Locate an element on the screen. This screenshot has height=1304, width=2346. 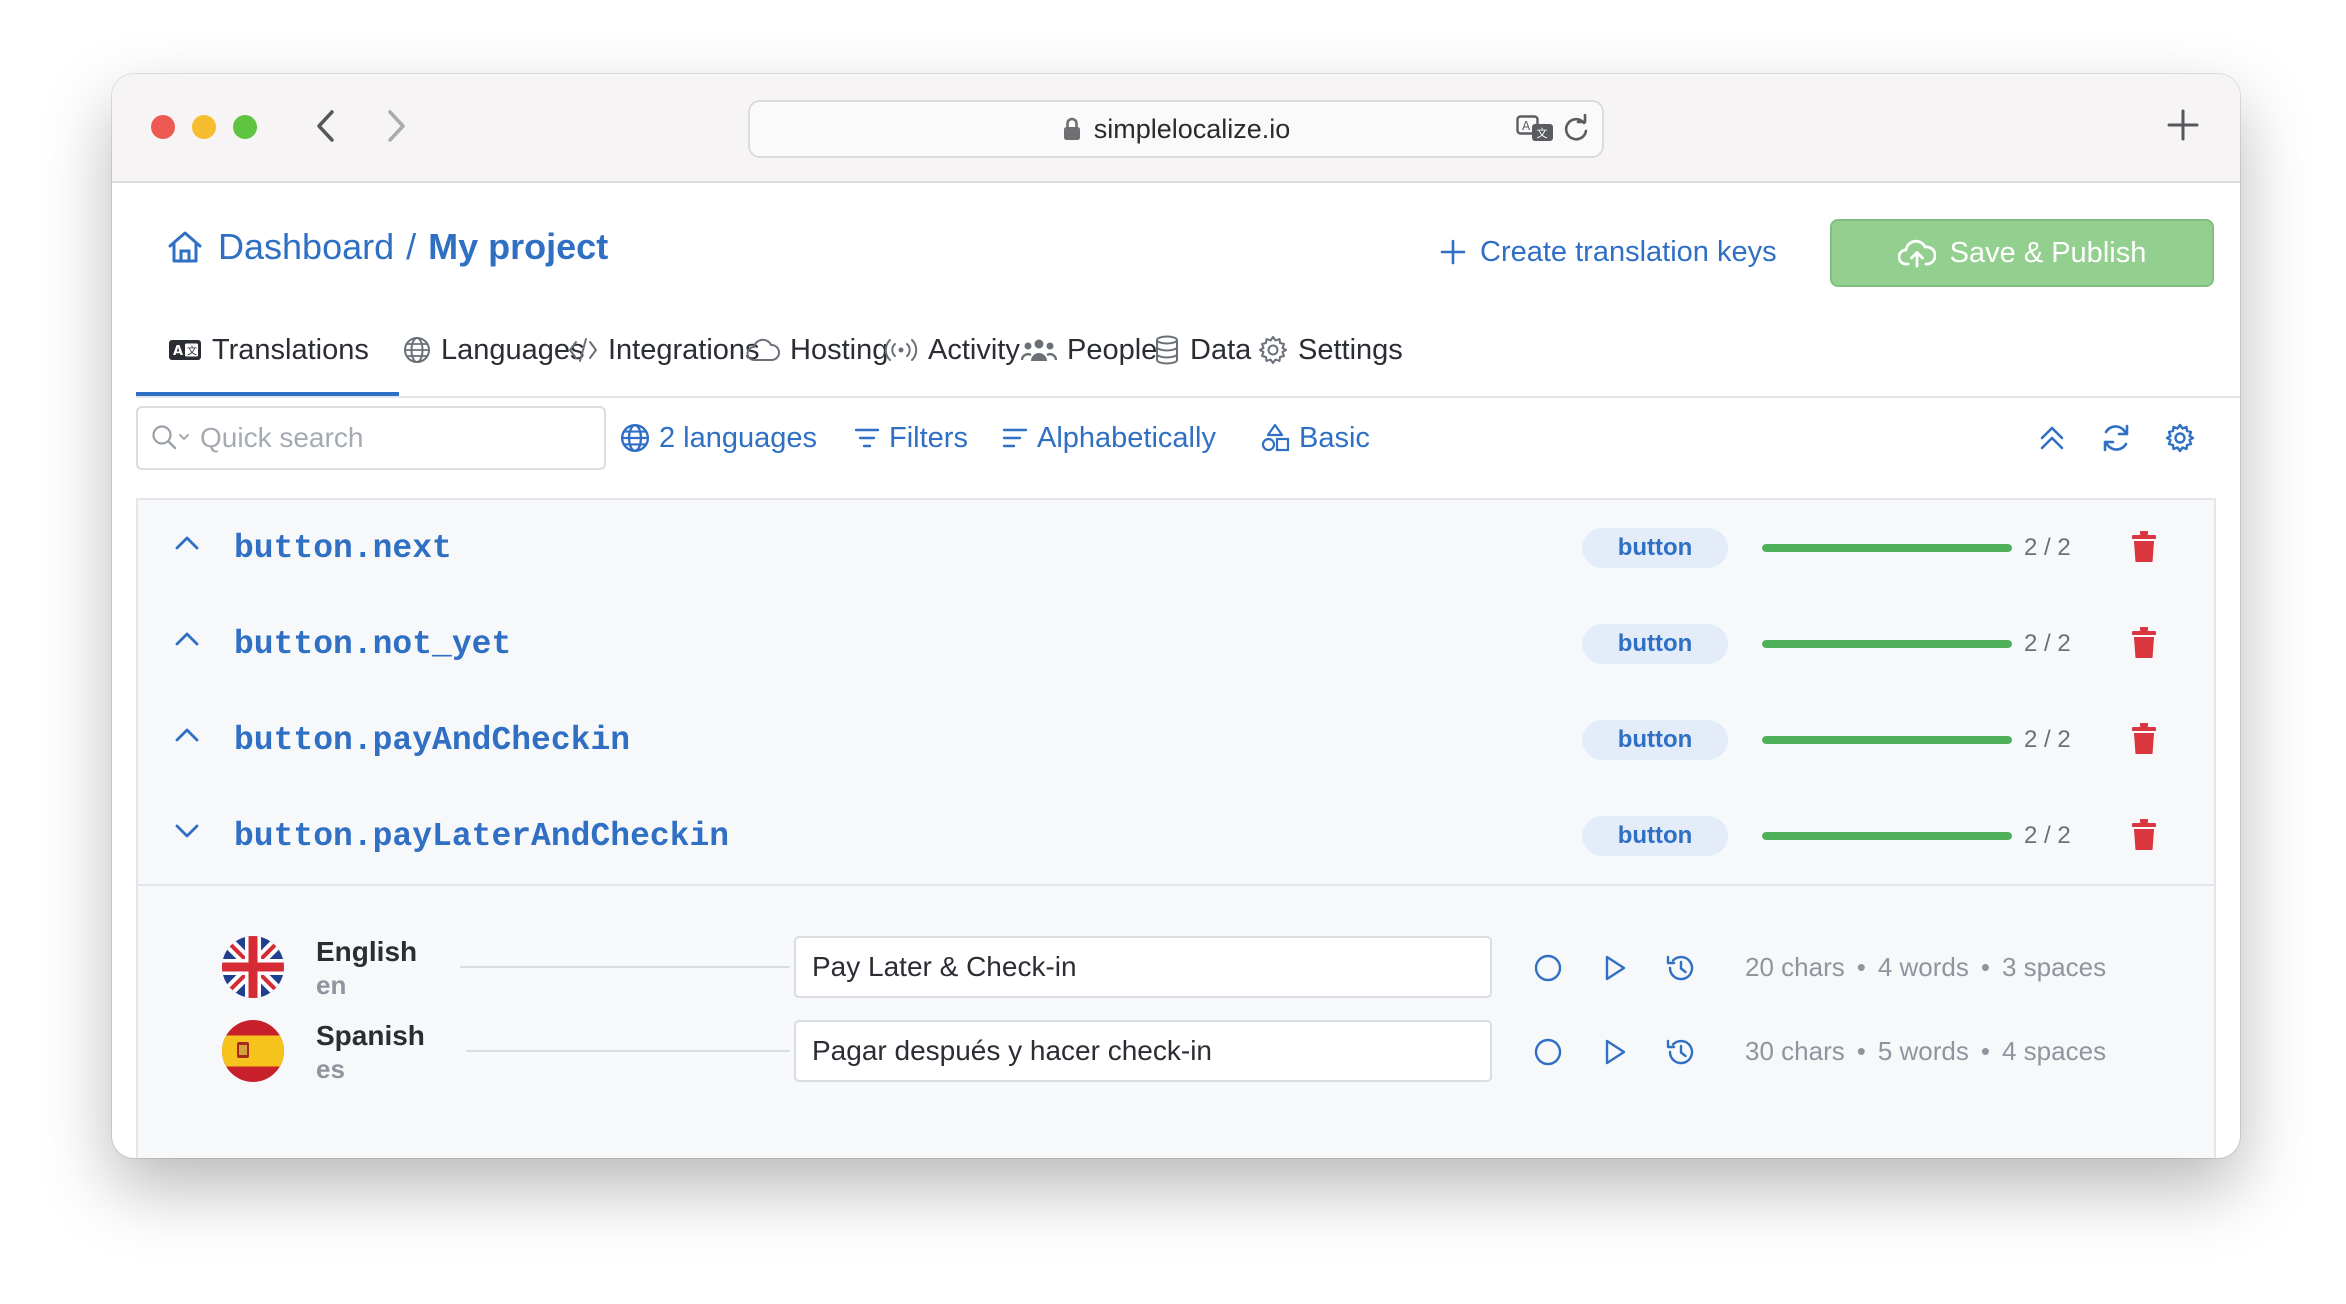
tab-translations: A文 Translations is located at coordinates (267, 351).